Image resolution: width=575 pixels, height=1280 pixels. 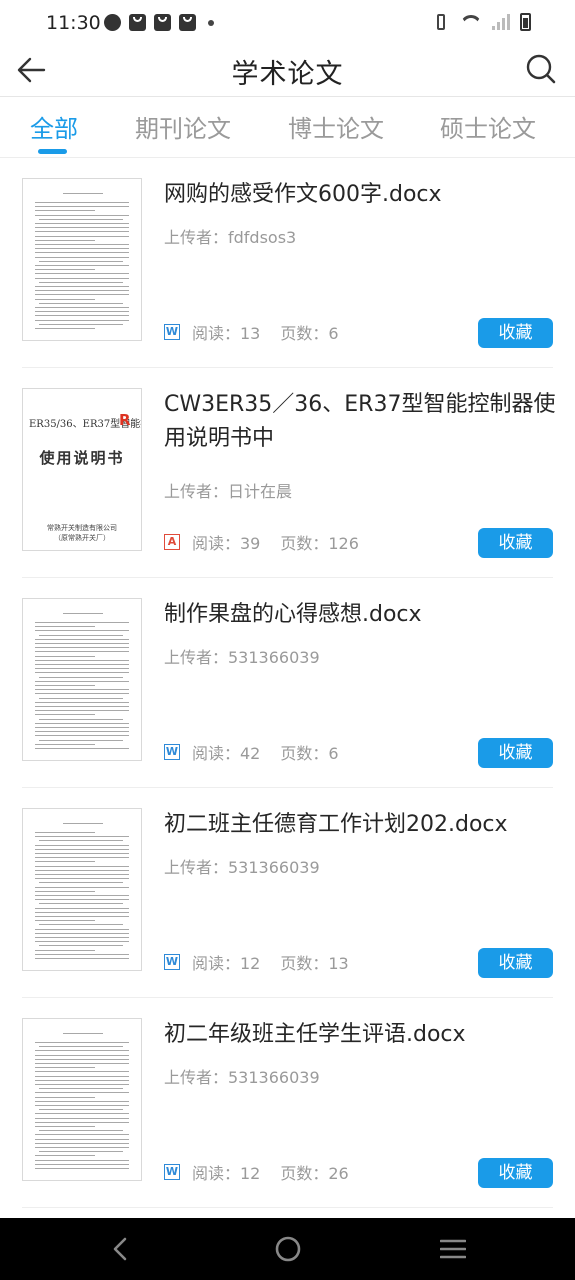 I want to click on system-navigation-bar, so click(x=287, y=1249).